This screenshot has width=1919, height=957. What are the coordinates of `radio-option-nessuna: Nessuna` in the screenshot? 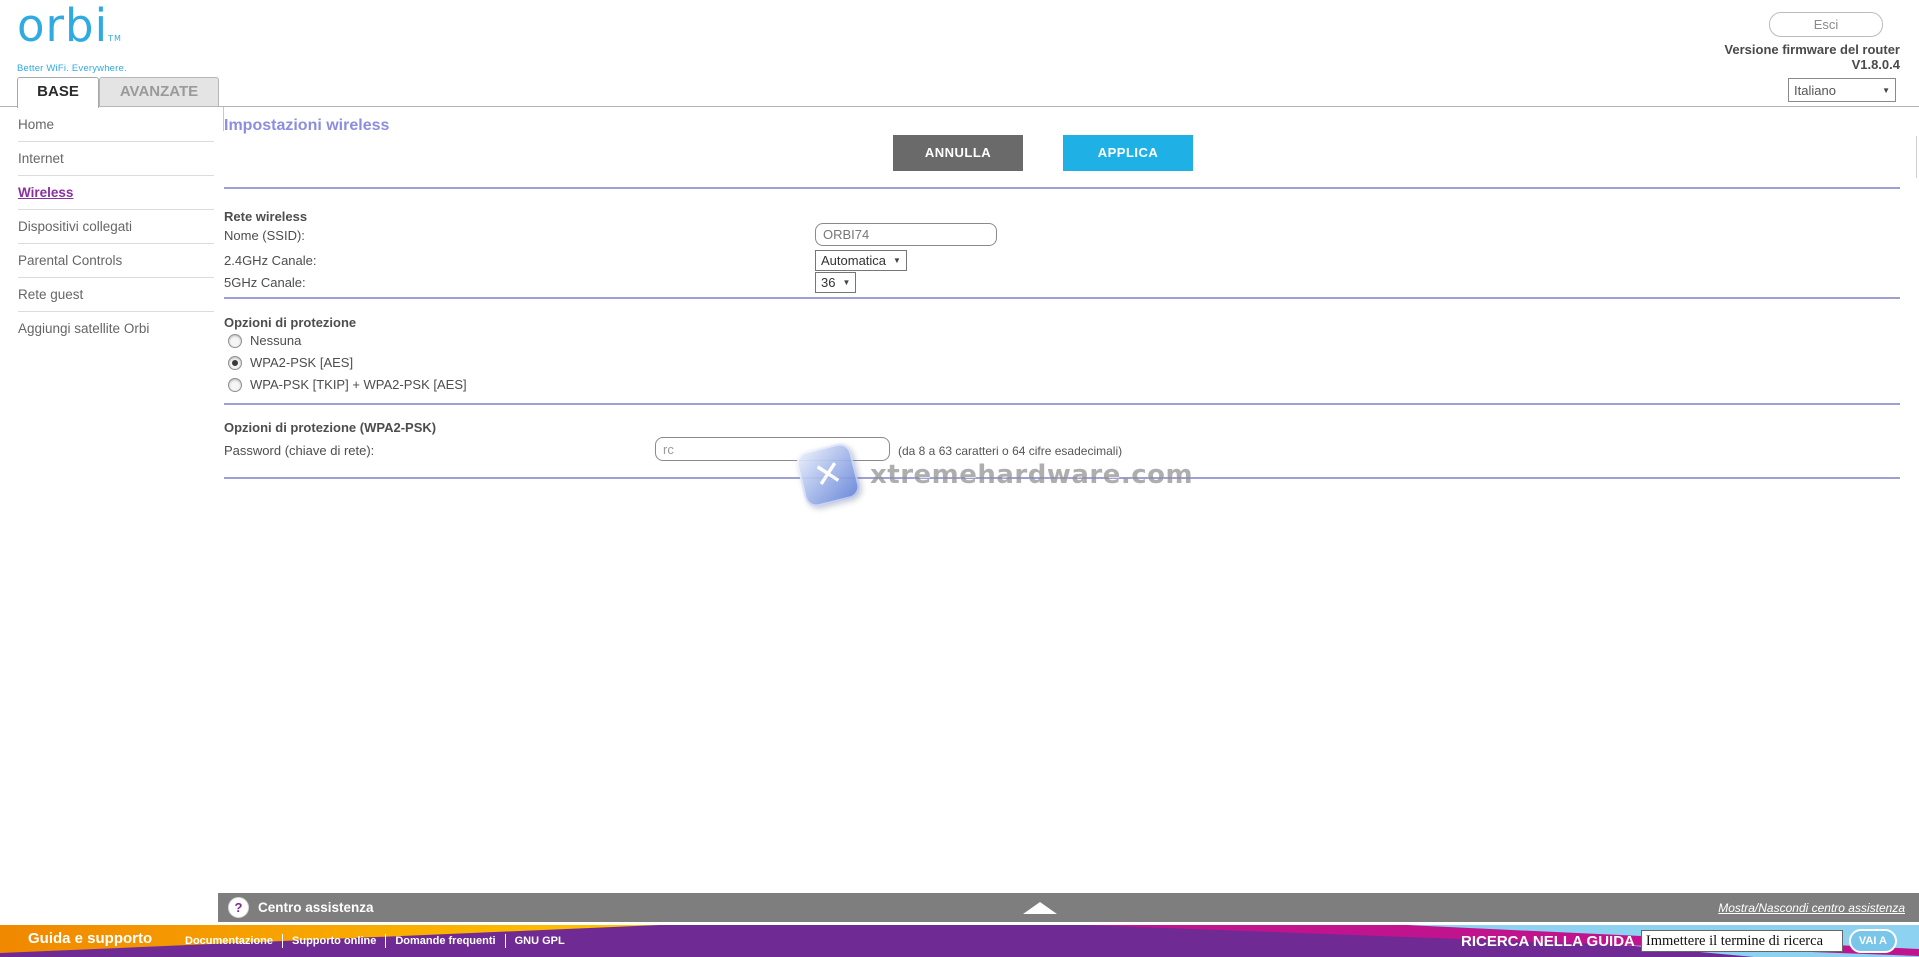 It's located at (264, 340).